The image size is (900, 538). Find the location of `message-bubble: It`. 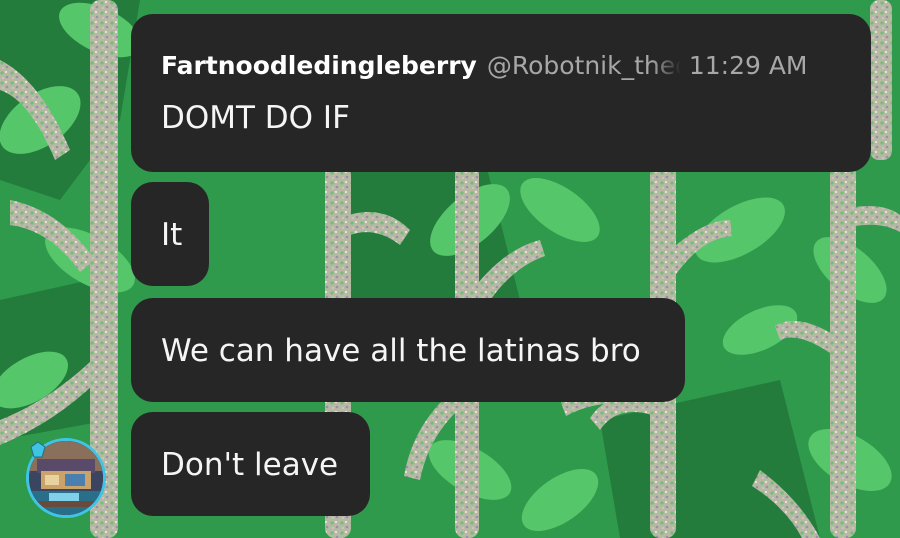

message-bubble: It is located at coordinates (170, 234).